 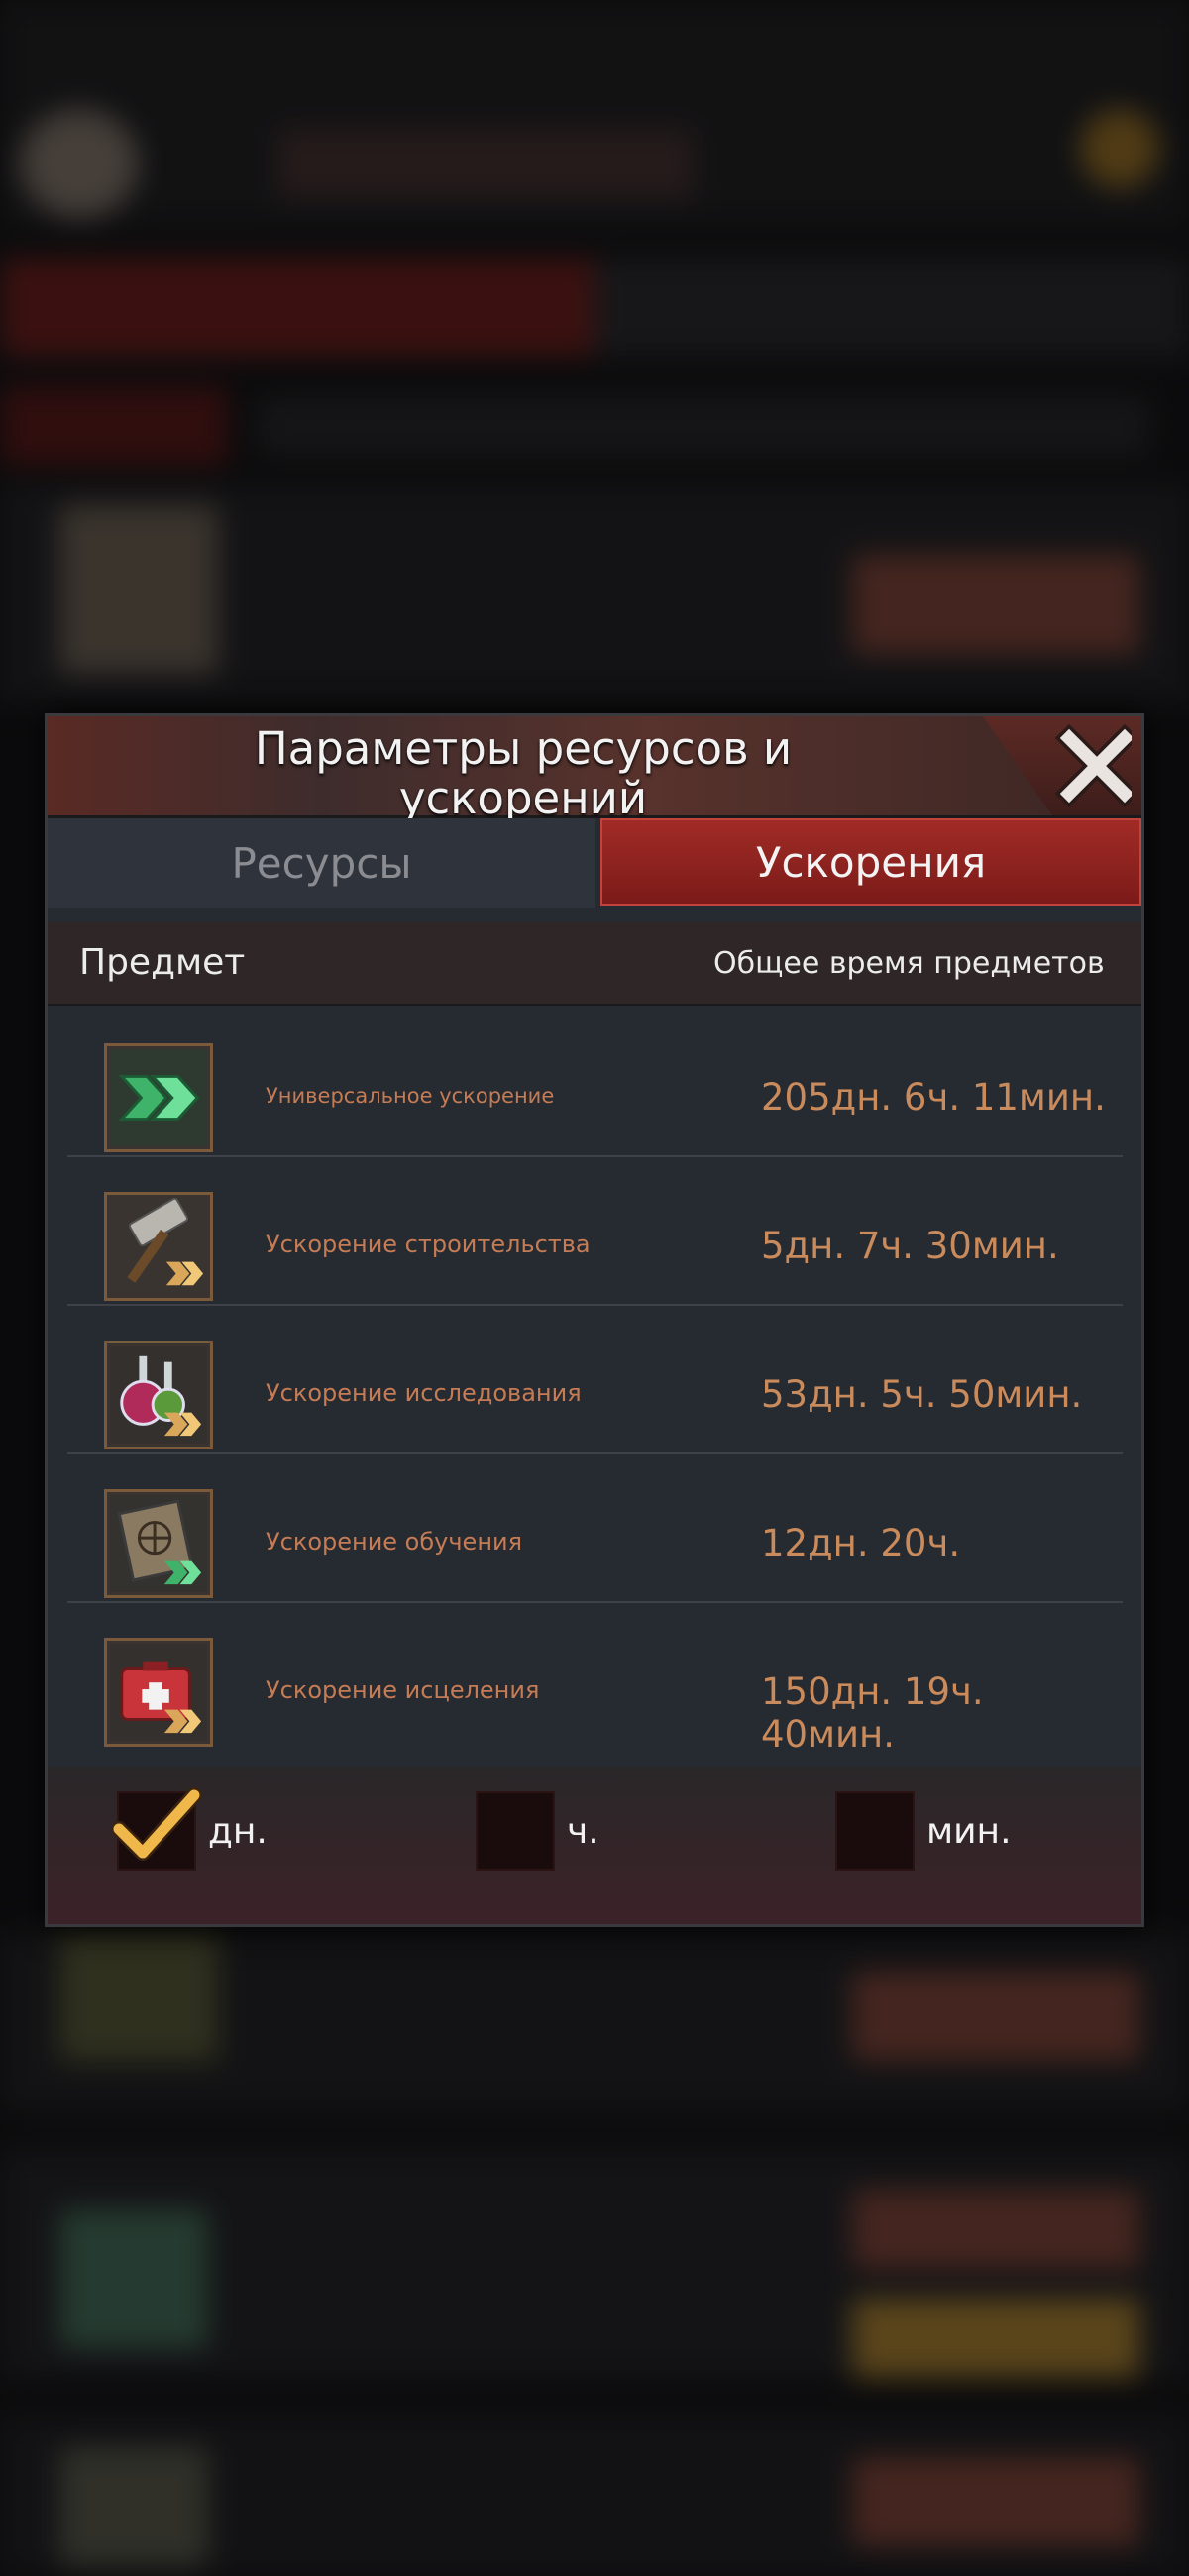 What do you see at coordinates (395, 1542) in the screenshot?
I see `item-label: Ускорение обучения` at bounding box center [395, 1542].